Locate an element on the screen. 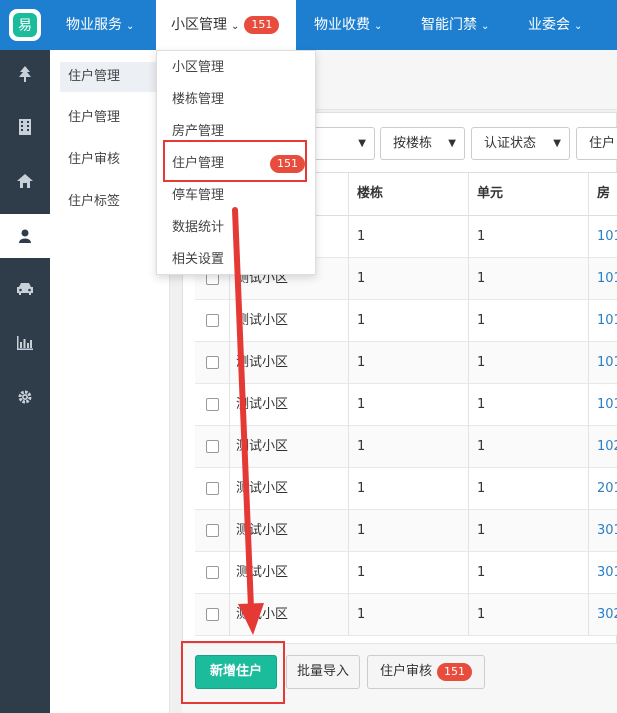 The width and height of the screenshot is (617, 713). nav-label: 智能门禁 is located at coordinates (449, 25).